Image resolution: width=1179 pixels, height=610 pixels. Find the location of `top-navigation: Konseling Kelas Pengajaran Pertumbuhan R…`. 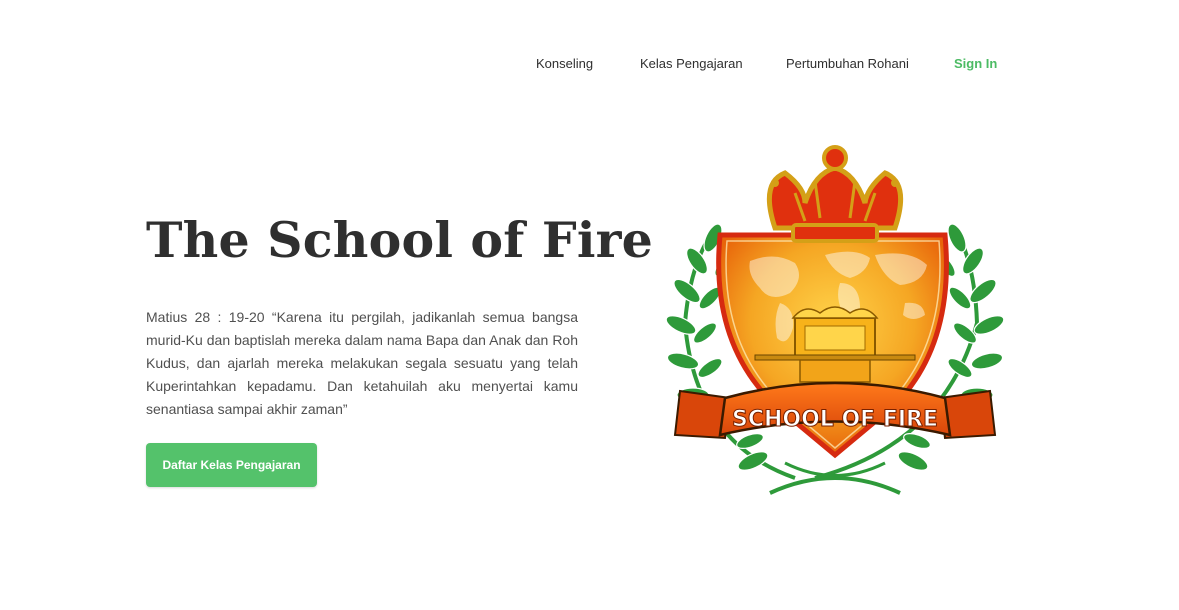

top-navigation: Konseling Kelas Pengajaran Pertumbuhan R… is located at coordinates (589, 64).